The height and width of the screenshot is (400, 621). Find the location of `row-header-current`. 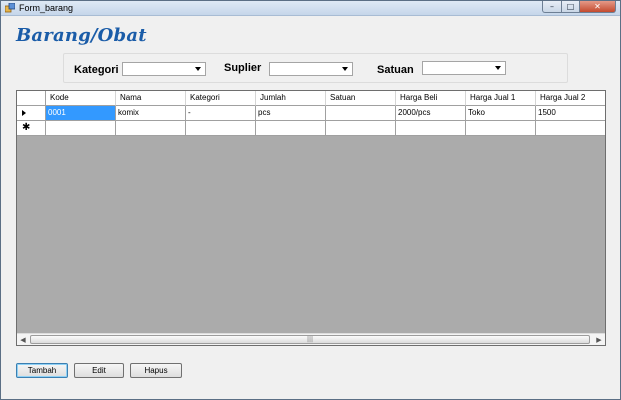

row-header-current is located at coordinates (31, 113).